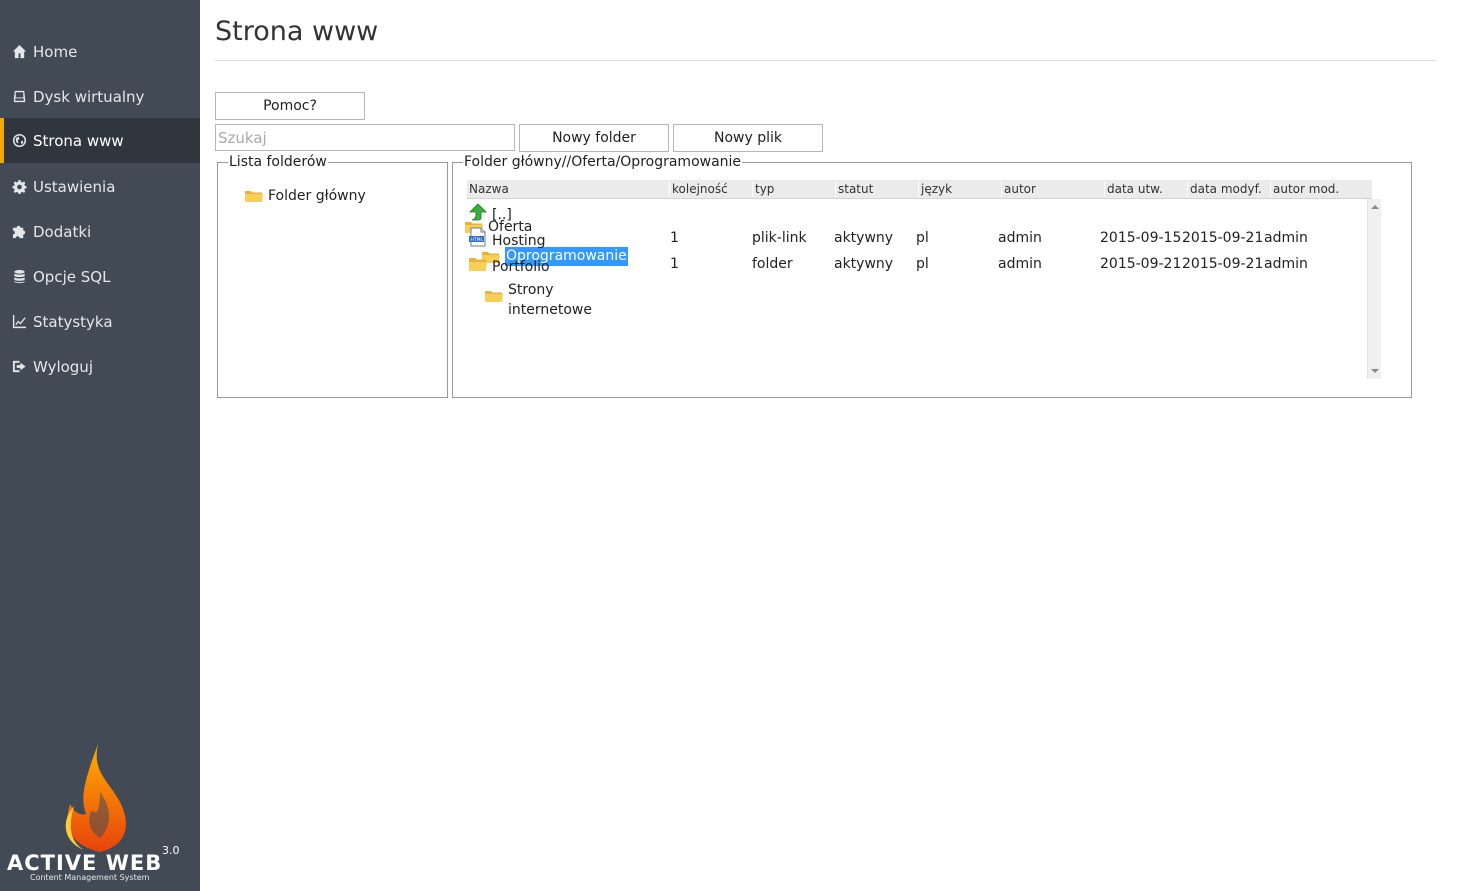  I want to click on title-divider, so click(825, 60).